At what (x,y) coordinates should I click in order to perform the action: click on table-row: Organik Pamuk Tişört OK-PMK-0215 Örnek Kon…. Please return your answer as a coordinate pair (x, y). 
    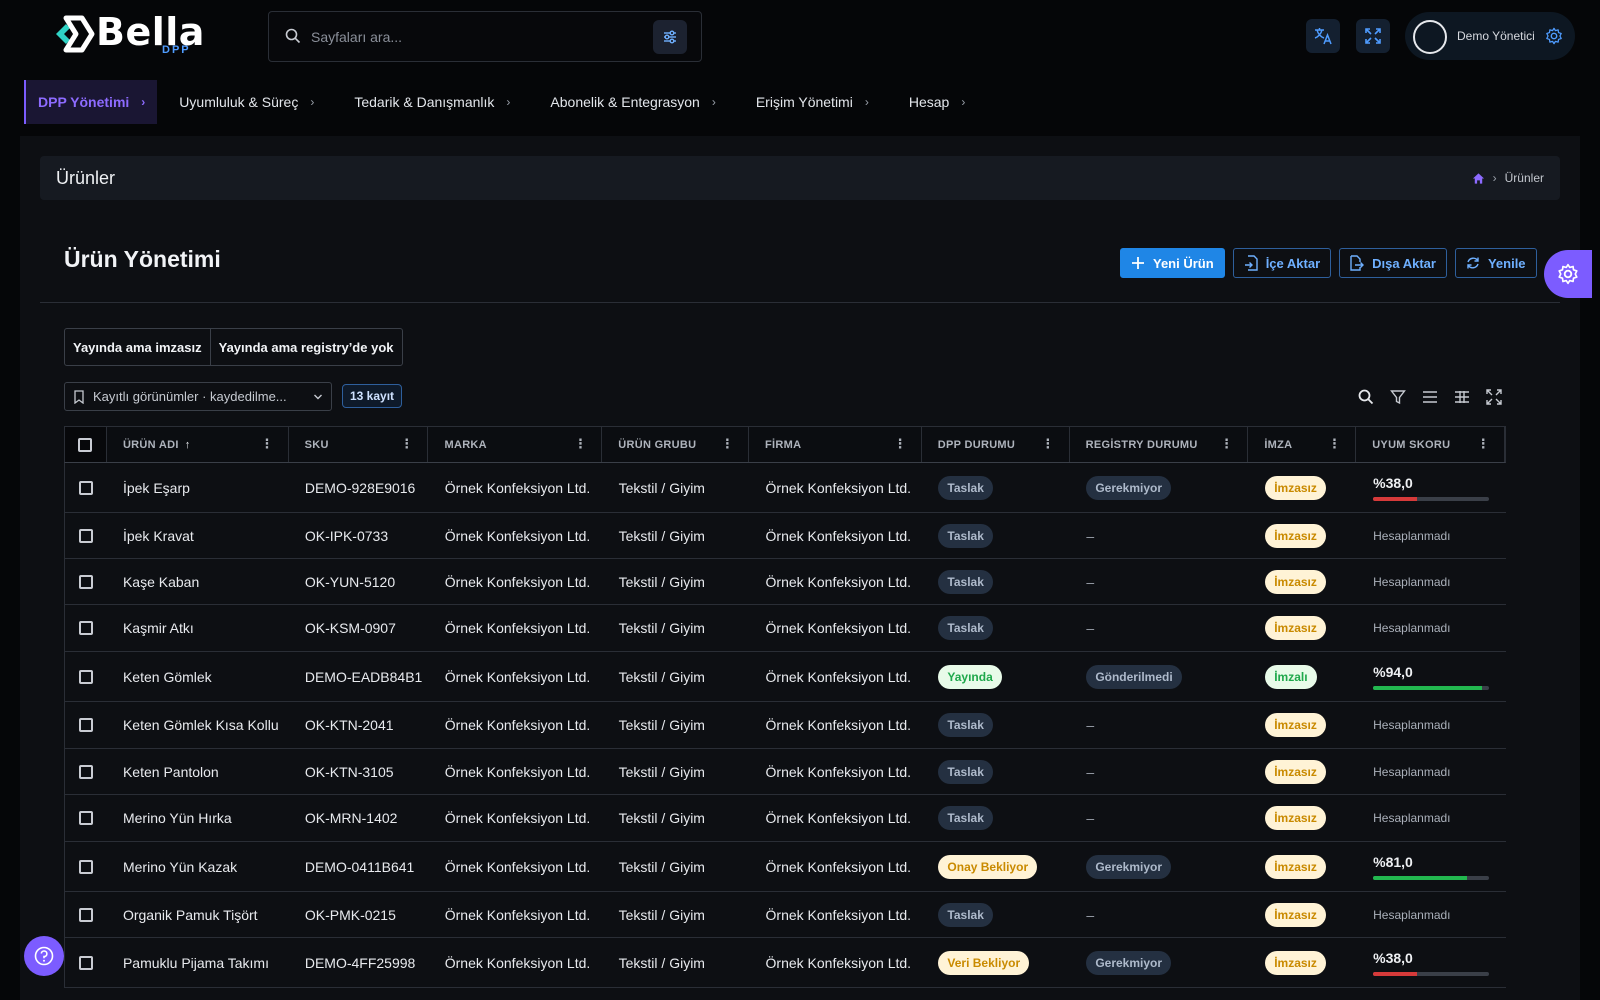
    Looking at the image, I should click on (785, 915).